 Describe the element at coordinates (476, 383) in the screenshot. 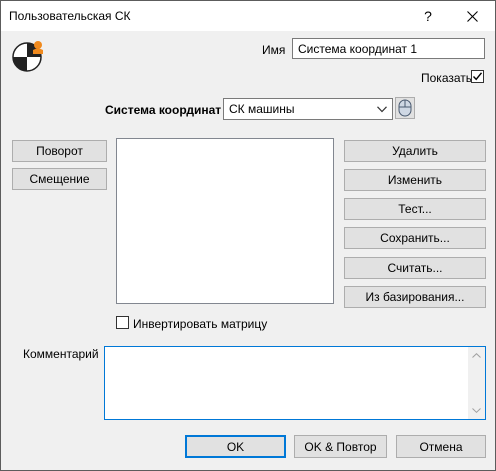

I see `comment-scrollbar` at that location.